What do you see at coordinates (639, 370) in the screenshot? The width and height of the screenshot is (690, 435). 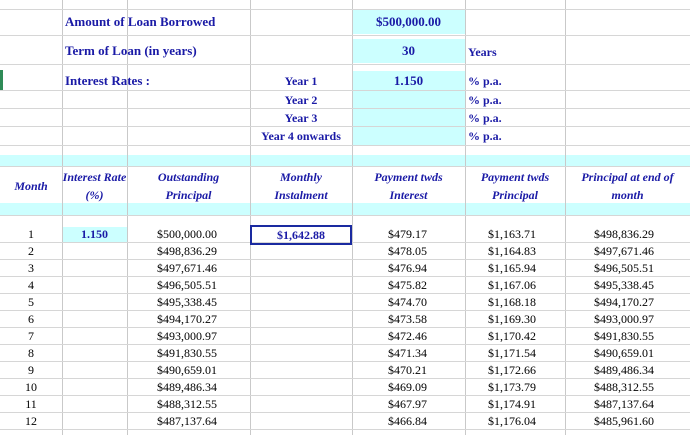 I see `end-principal-cell: $489,486.34` at bounding box center [639, 370].